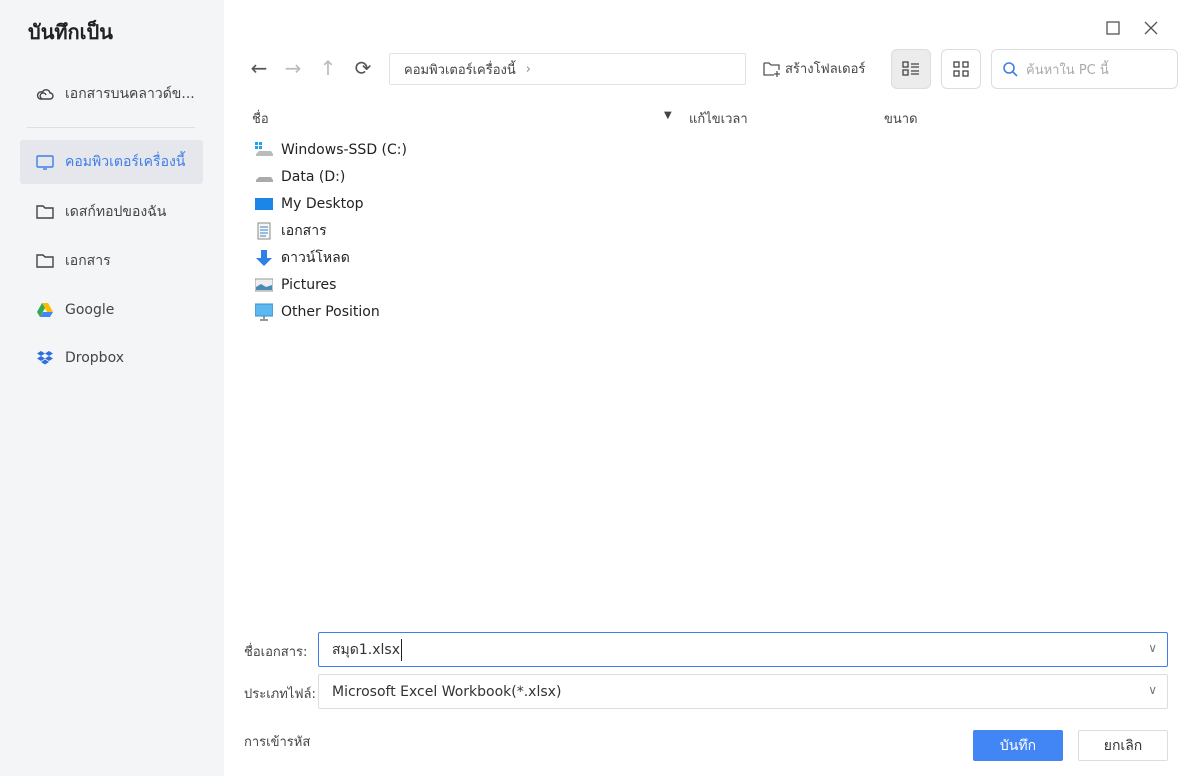  Describe the element at coordinates (304, 231) in the screenshot. I see `file-name: เอกสาร` at that location.